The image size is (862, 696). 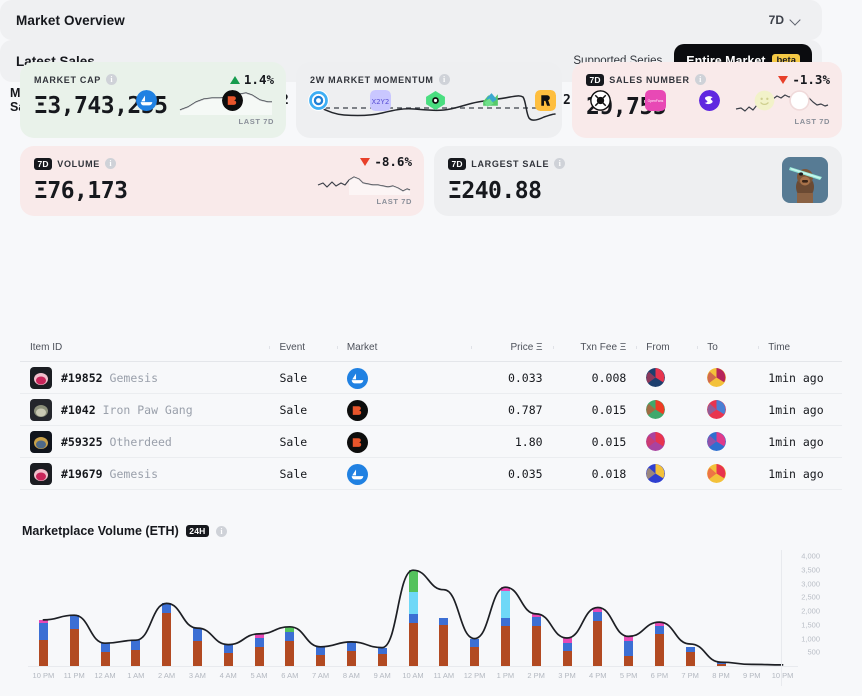 I want to click on time-range-select: 7D, so click(x=784, y=20).